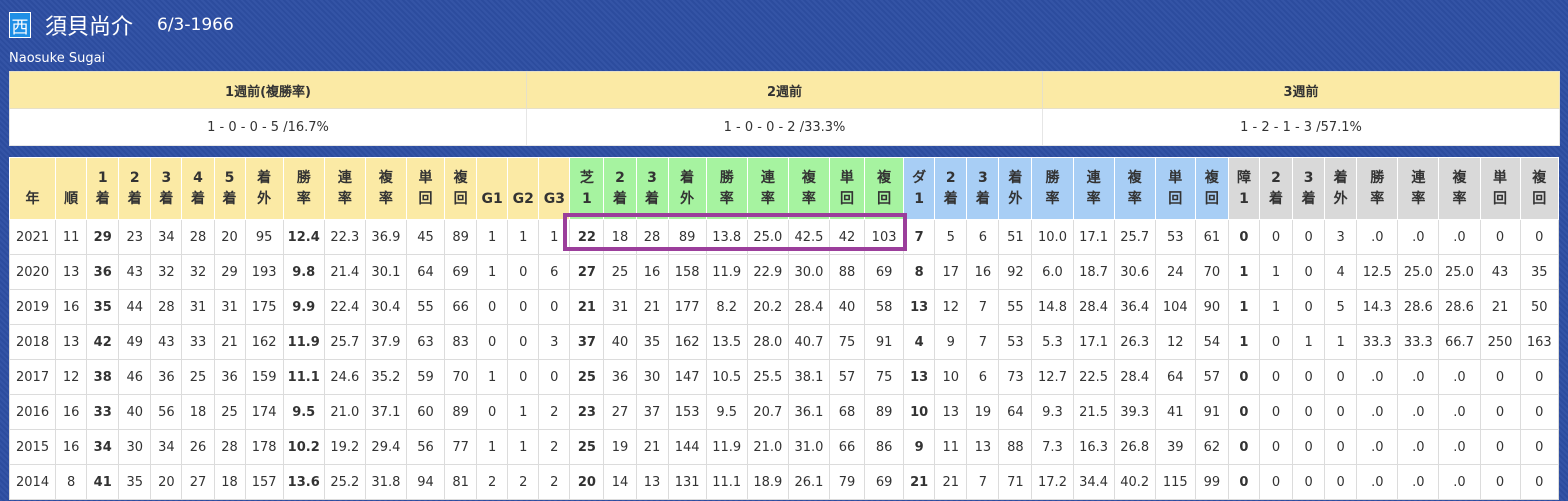 The height and width of the screenshot is (501, 1568). I want to click on table-cell: 31.0, so click(808, 447).